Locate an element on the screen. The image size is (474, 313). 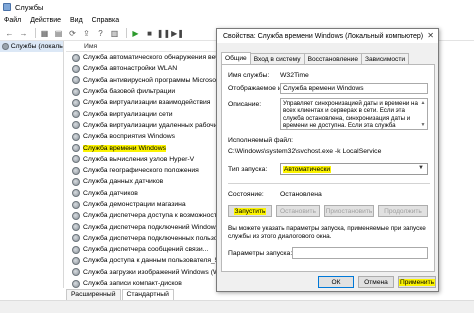
start-button: Запустить is located at coordinates (250, 211).